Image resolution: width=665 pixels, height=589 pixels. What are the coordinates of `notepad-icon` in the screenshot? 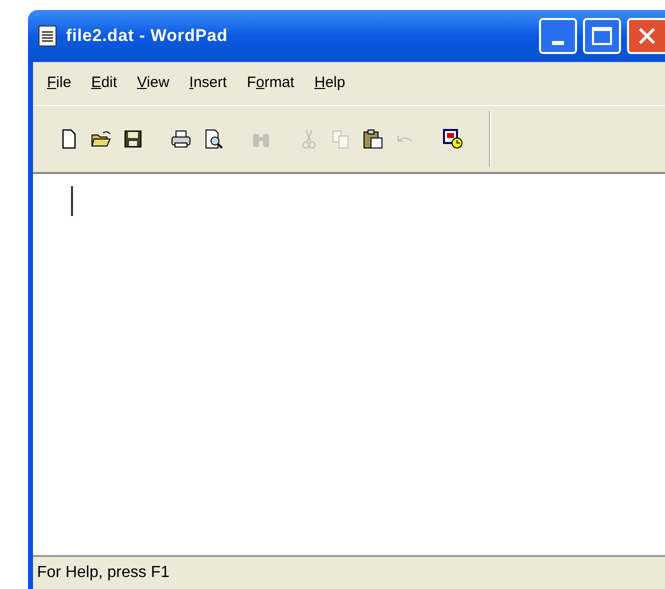 It's located at (48, 36).